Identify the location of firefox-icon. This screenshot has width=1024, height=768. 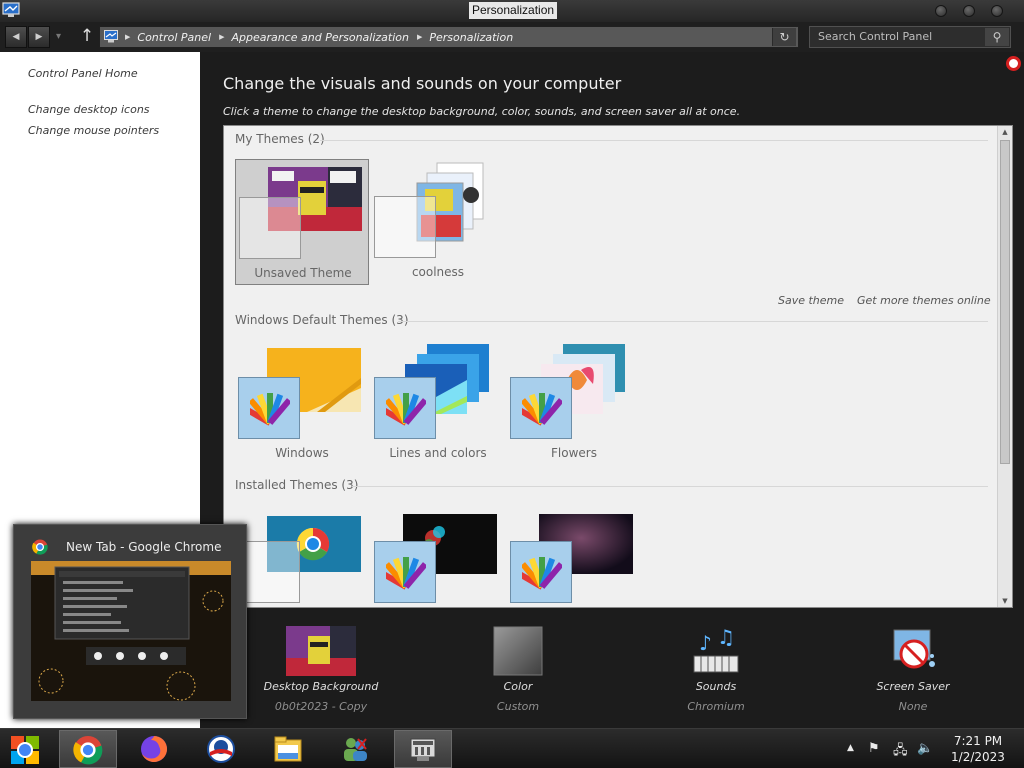
(154, 749).